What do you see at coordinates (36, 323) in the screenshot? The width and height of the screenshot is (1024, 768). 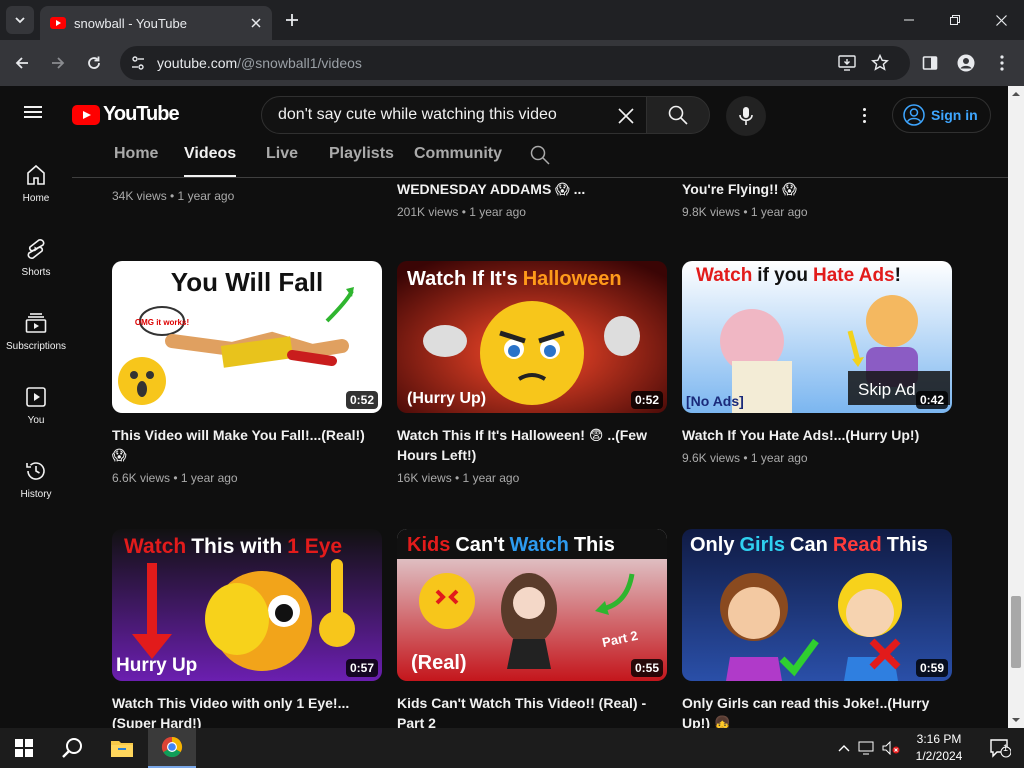 I see `subscriptions-icon` at bounding box center [36, 323].